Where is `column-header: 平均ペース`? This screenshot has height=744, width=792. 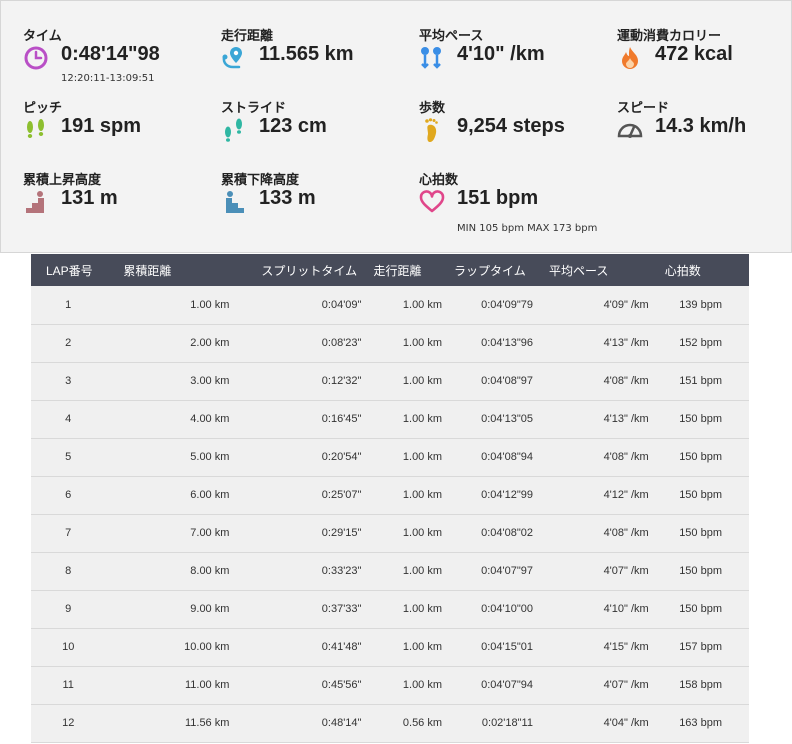
column-header: 平均ペース is located at coordinates (578, 270).